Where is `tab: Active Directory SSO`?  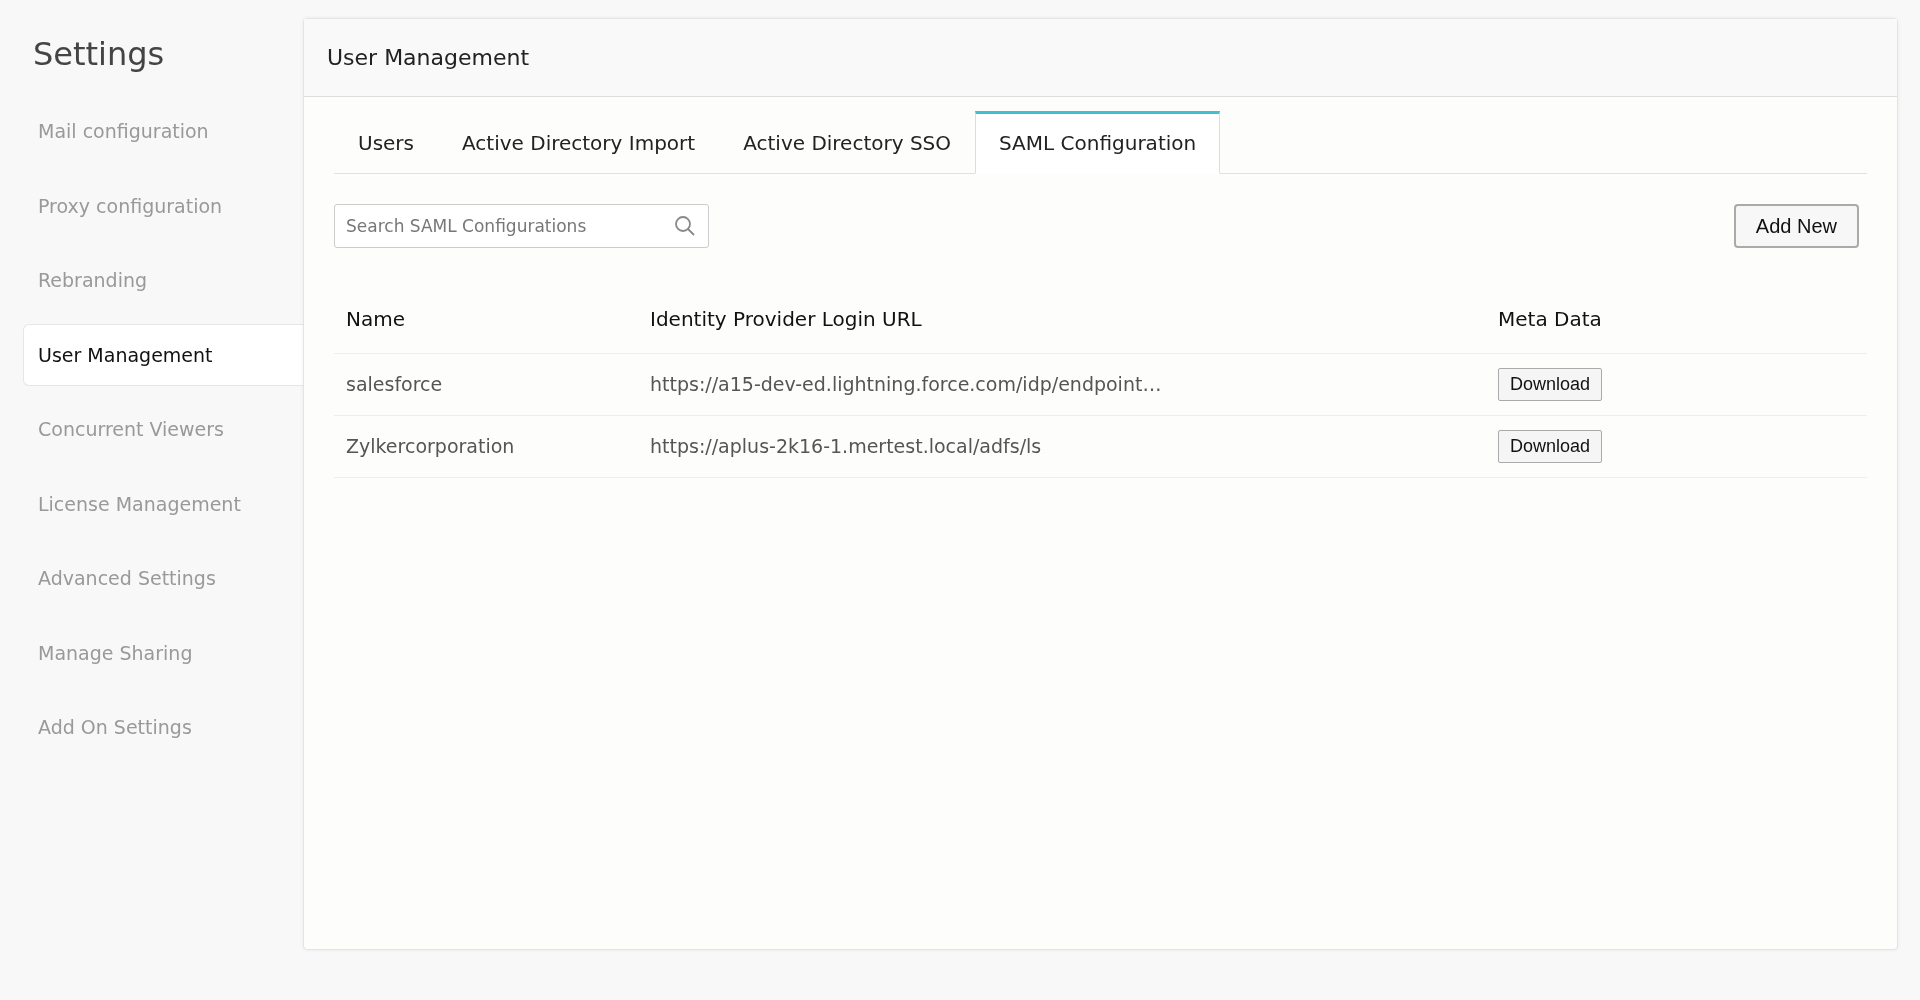 tab: Active Directory SSO is located at coordinates (847, 142).